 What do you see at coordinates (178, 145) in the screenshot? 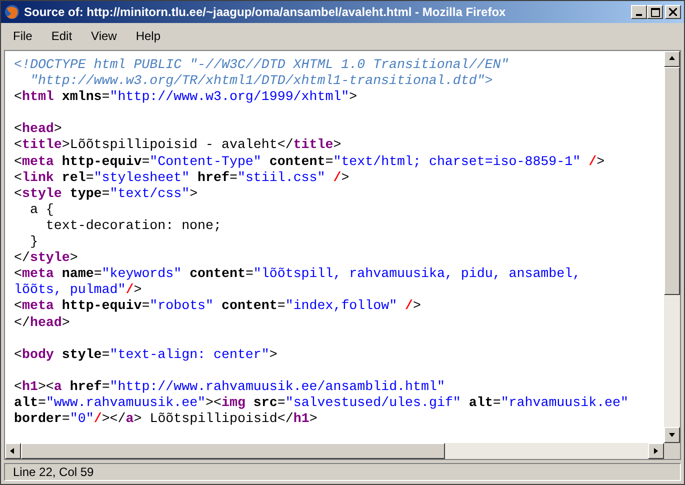
I see `code-line: <title>Lõõtspillipoisid - avaleht</title>` at bounding box center [178, 145].